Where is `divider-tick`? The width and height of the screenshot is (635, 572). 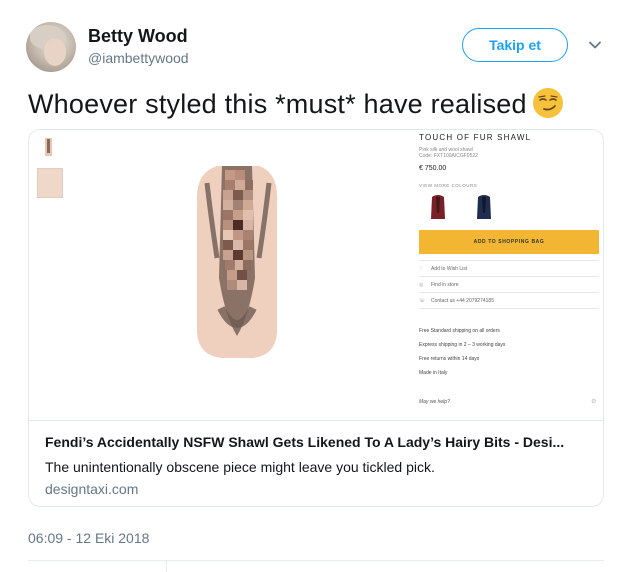
divider-tick is located at coordinates (166, 566).